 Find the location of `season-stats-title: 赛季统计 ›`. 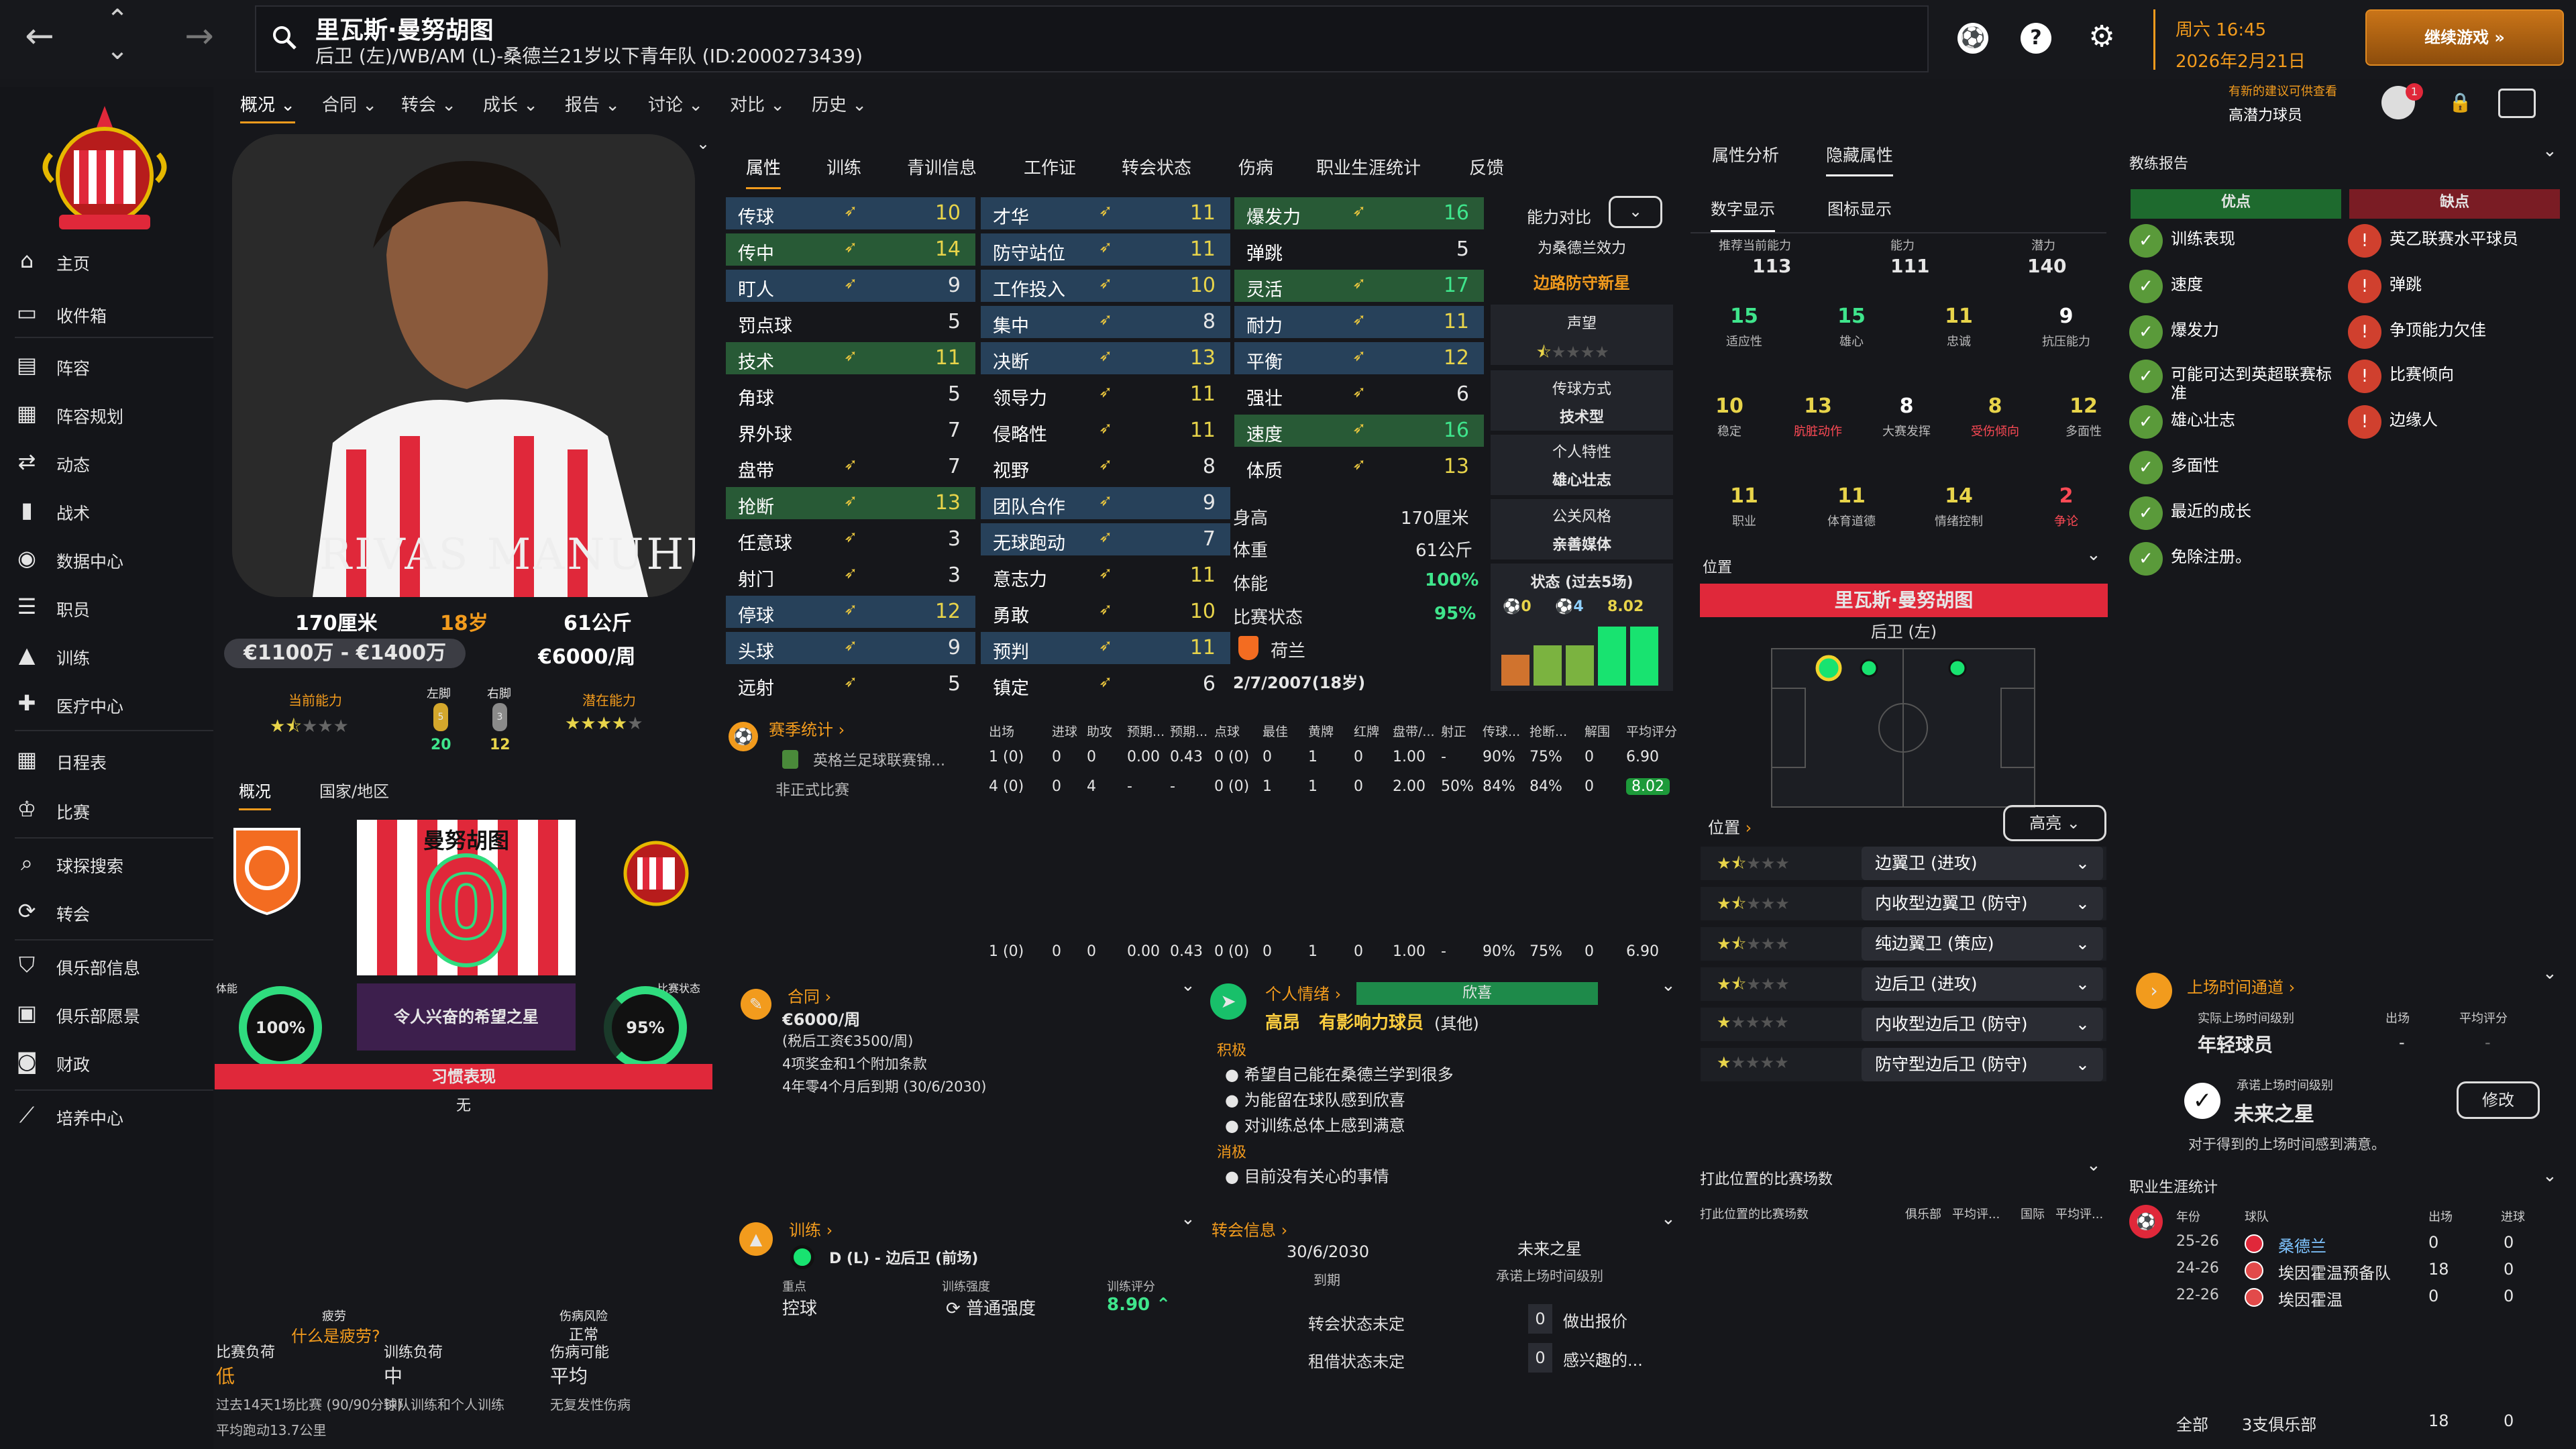

season-stats-title: 赛季统计 › is located at coordinates (807, 728).